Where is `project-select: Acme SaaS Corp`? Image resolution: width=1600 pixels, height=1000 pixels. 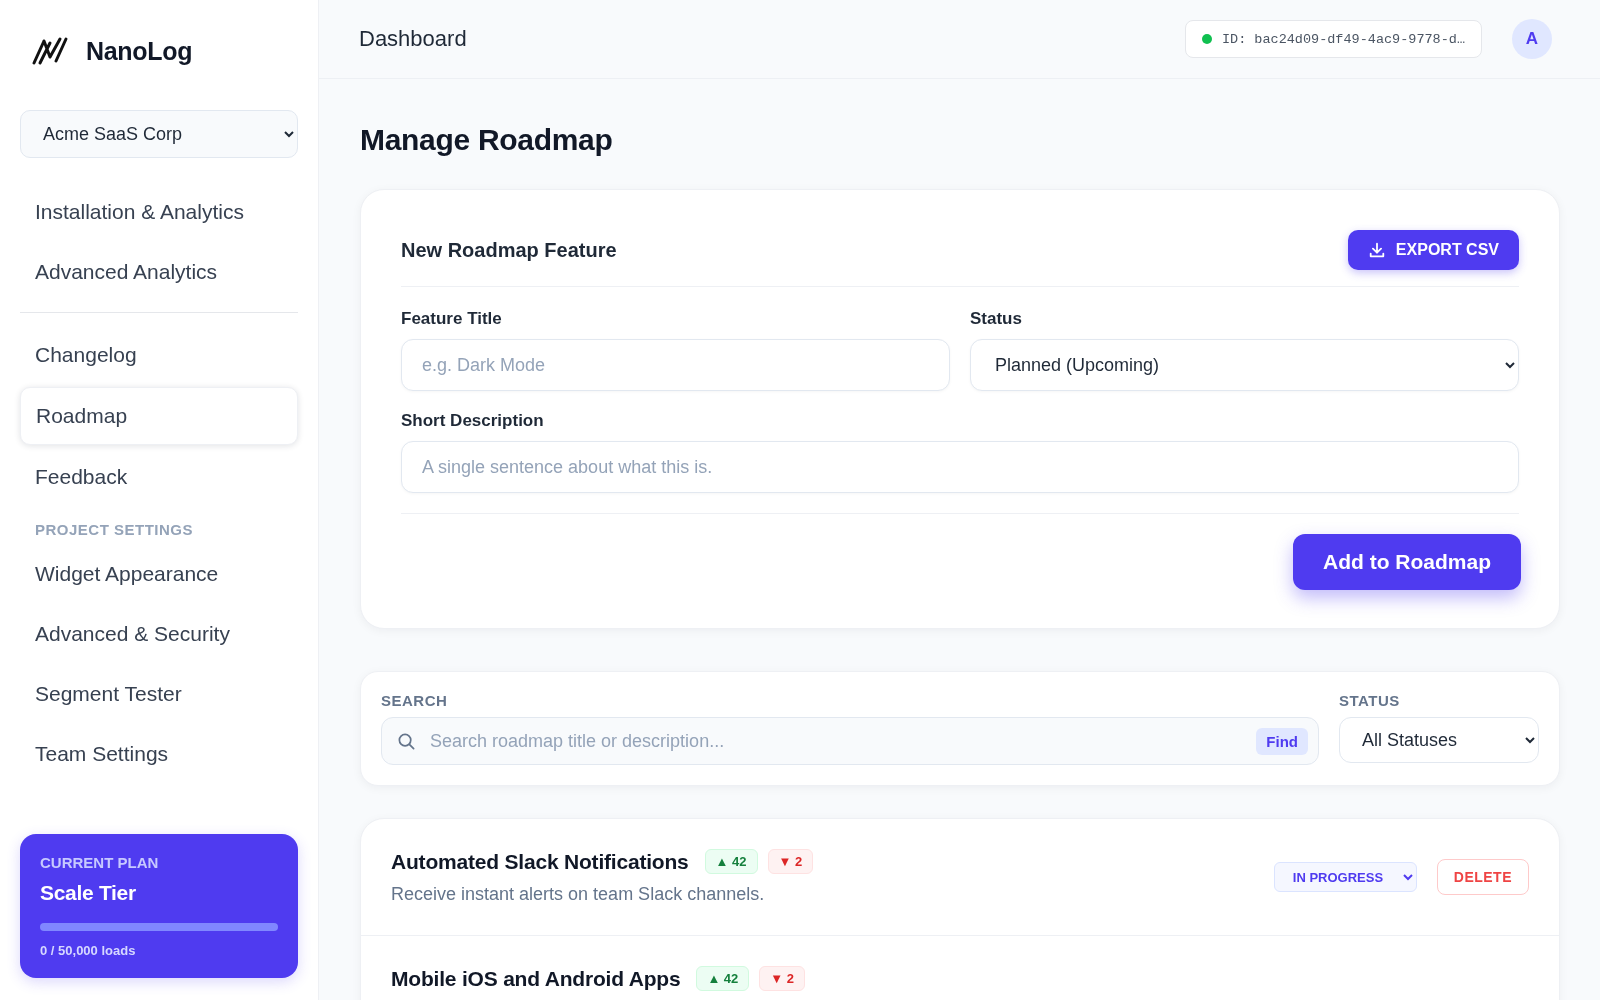
project-select: Acme SaaS Corp is located at coordinates (159, 134).